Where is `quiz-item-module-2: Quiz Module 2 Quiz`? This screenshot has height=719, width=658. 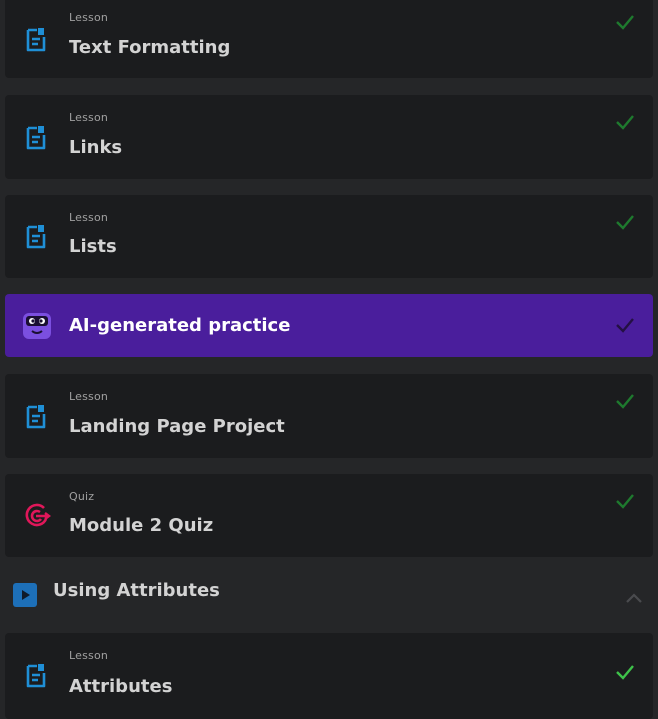 quiz-item-module-2: Quiz Module 2 Quiz is located at coordinates (329, 515).